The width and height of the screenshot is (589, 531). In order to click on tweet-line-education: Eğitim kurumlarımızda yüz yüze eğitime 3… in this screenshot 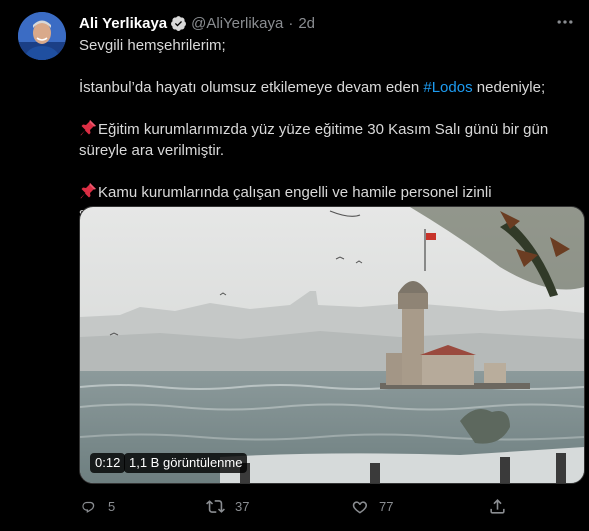, I will do `click(326, 140)`.